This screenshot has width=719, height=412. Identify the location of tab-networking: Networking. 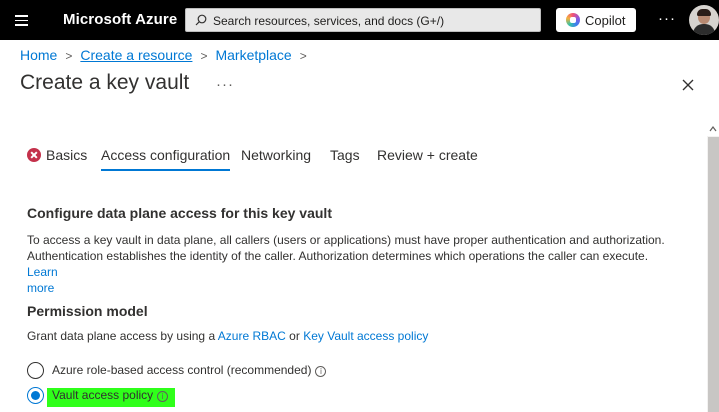
(276, 155).